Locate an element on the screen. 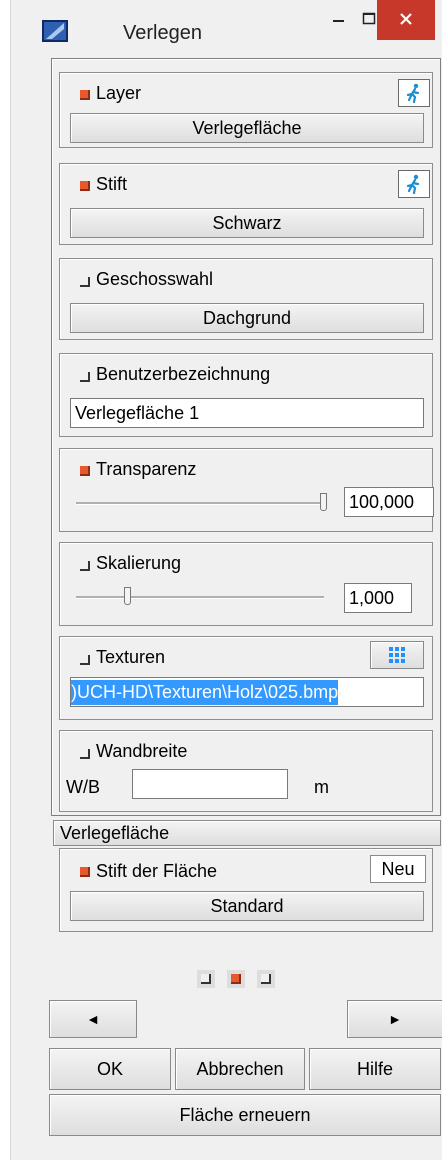 The image size is (442, 1160). transparenz-label: Transparenz is located at coordinates (146, 469).